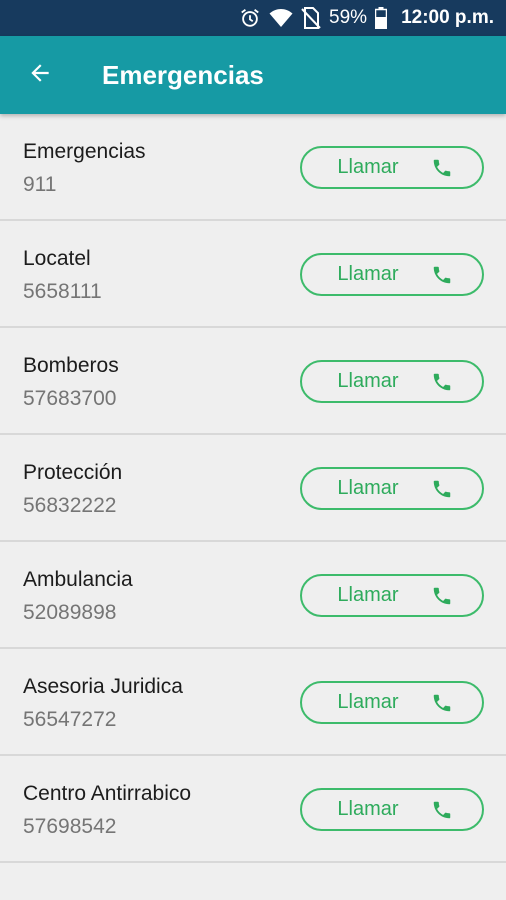 The height and width of the screenshot is (900, 506). Describe the element at coordinates (183, 74) in the screenshot. I see `page-title: Emergencias` at that location.